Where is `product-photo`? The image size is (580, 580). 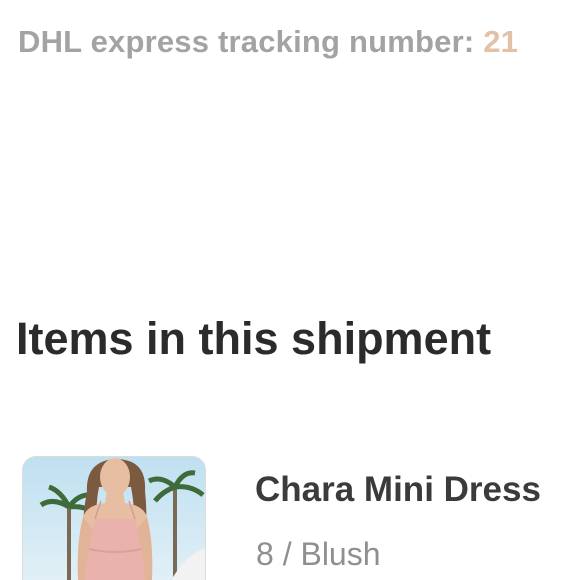 product-photo is located at coordinates (114, 518).